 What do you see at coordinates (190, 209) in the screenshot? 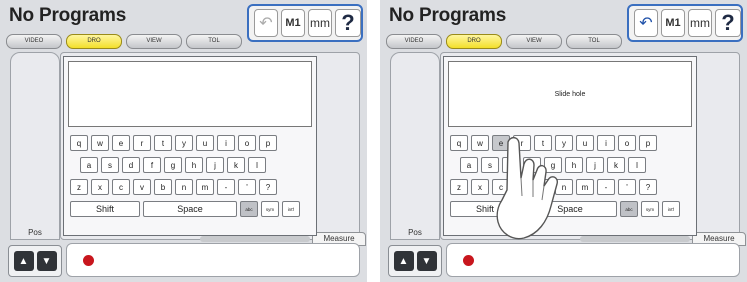
I see `space-key: Space` at bounding box center [190, 209].